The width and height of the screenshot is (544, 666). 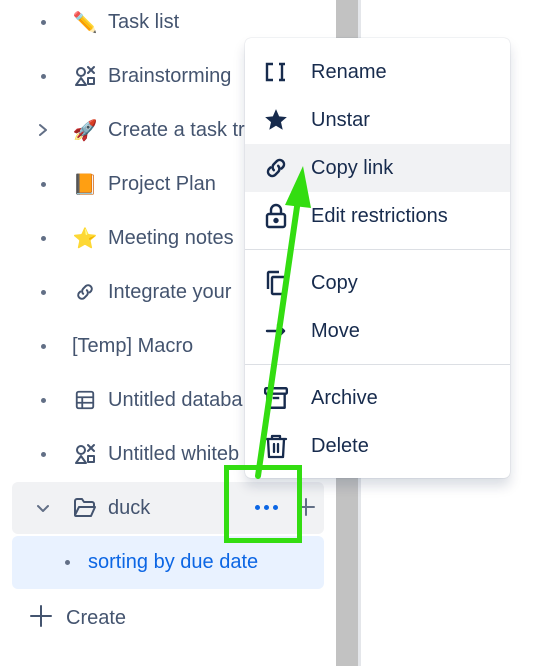 I want to click on sidebar-item-label: Integrate your, so click(x=170, y=291).